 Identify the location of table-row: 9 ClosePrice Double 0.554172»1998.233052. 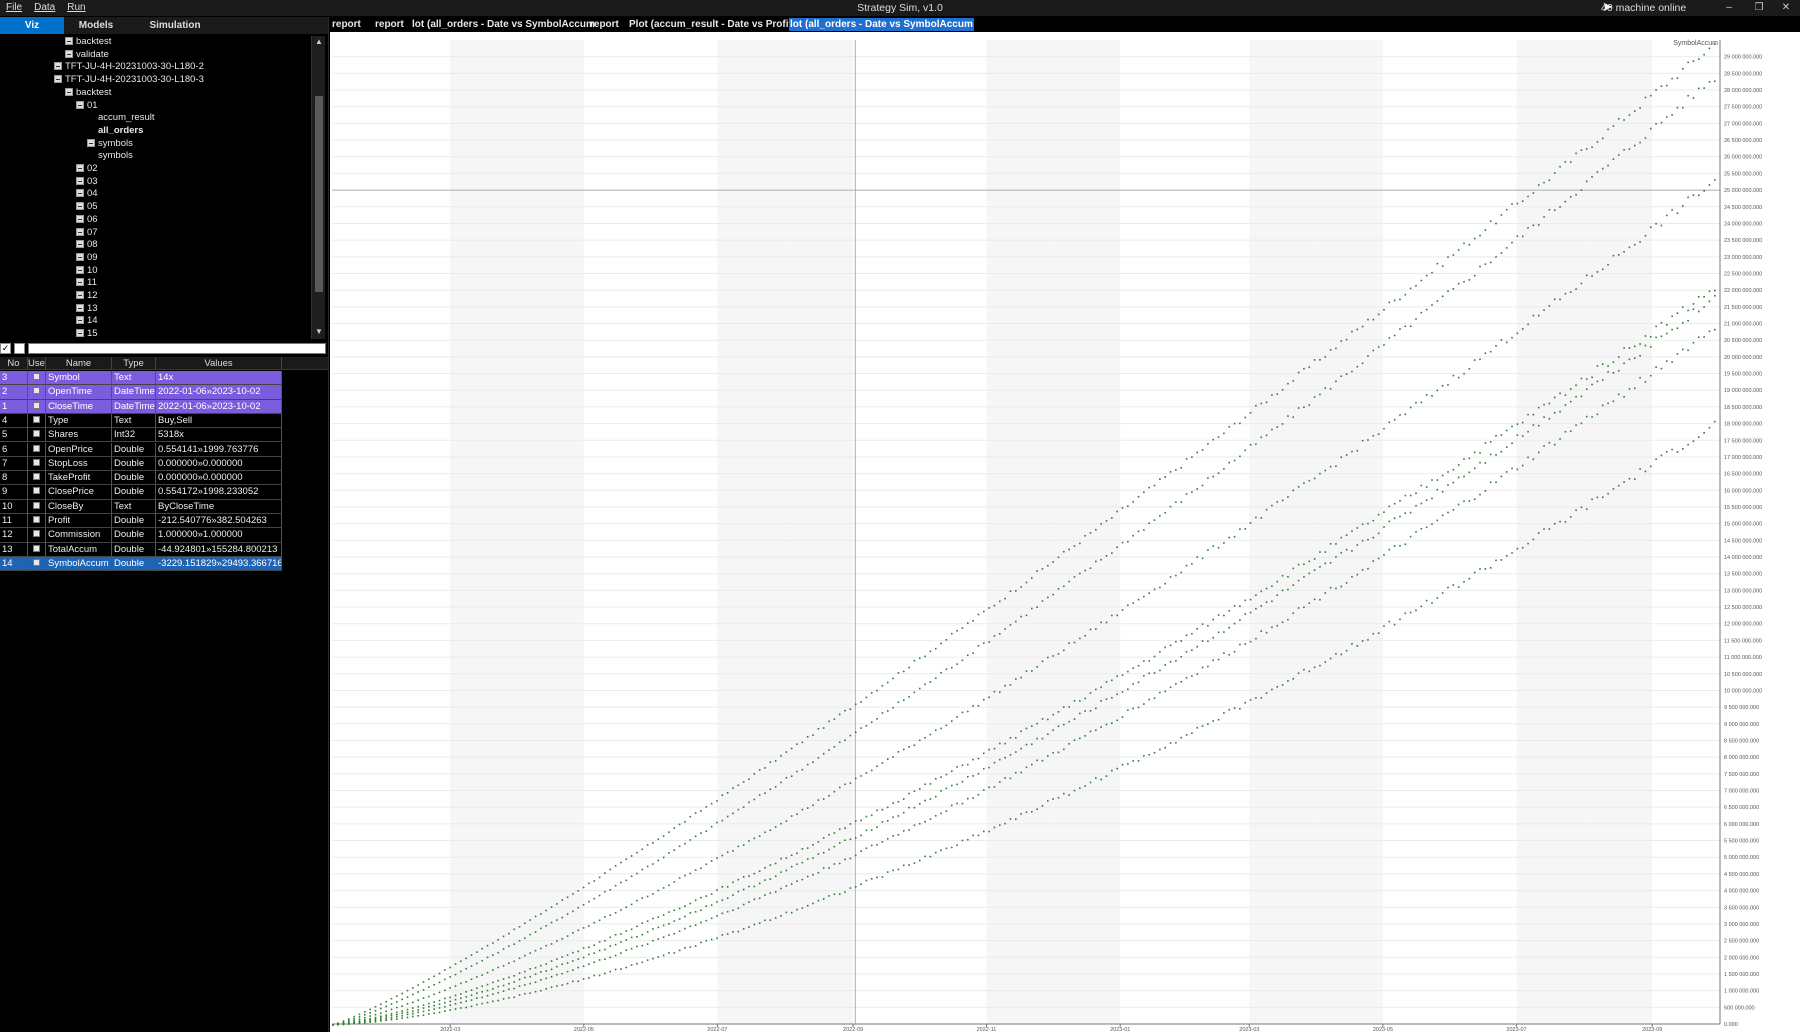
(141, 492).